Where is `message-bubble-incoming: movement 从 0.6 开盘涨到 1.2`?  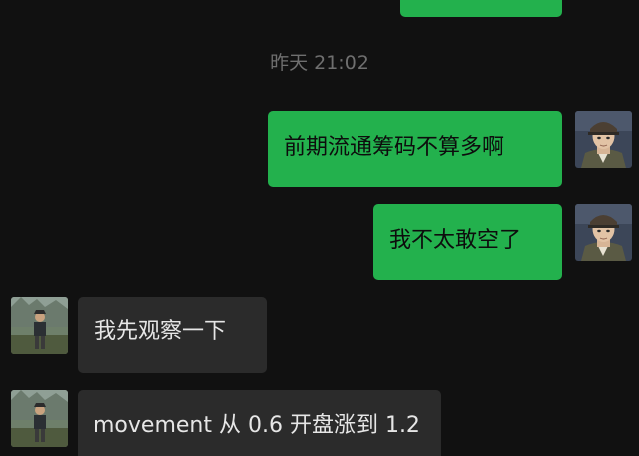 message-bubble-incoming: movement 从 0.6 开盘涨到 1.2 is located at coordinates (259, 423).